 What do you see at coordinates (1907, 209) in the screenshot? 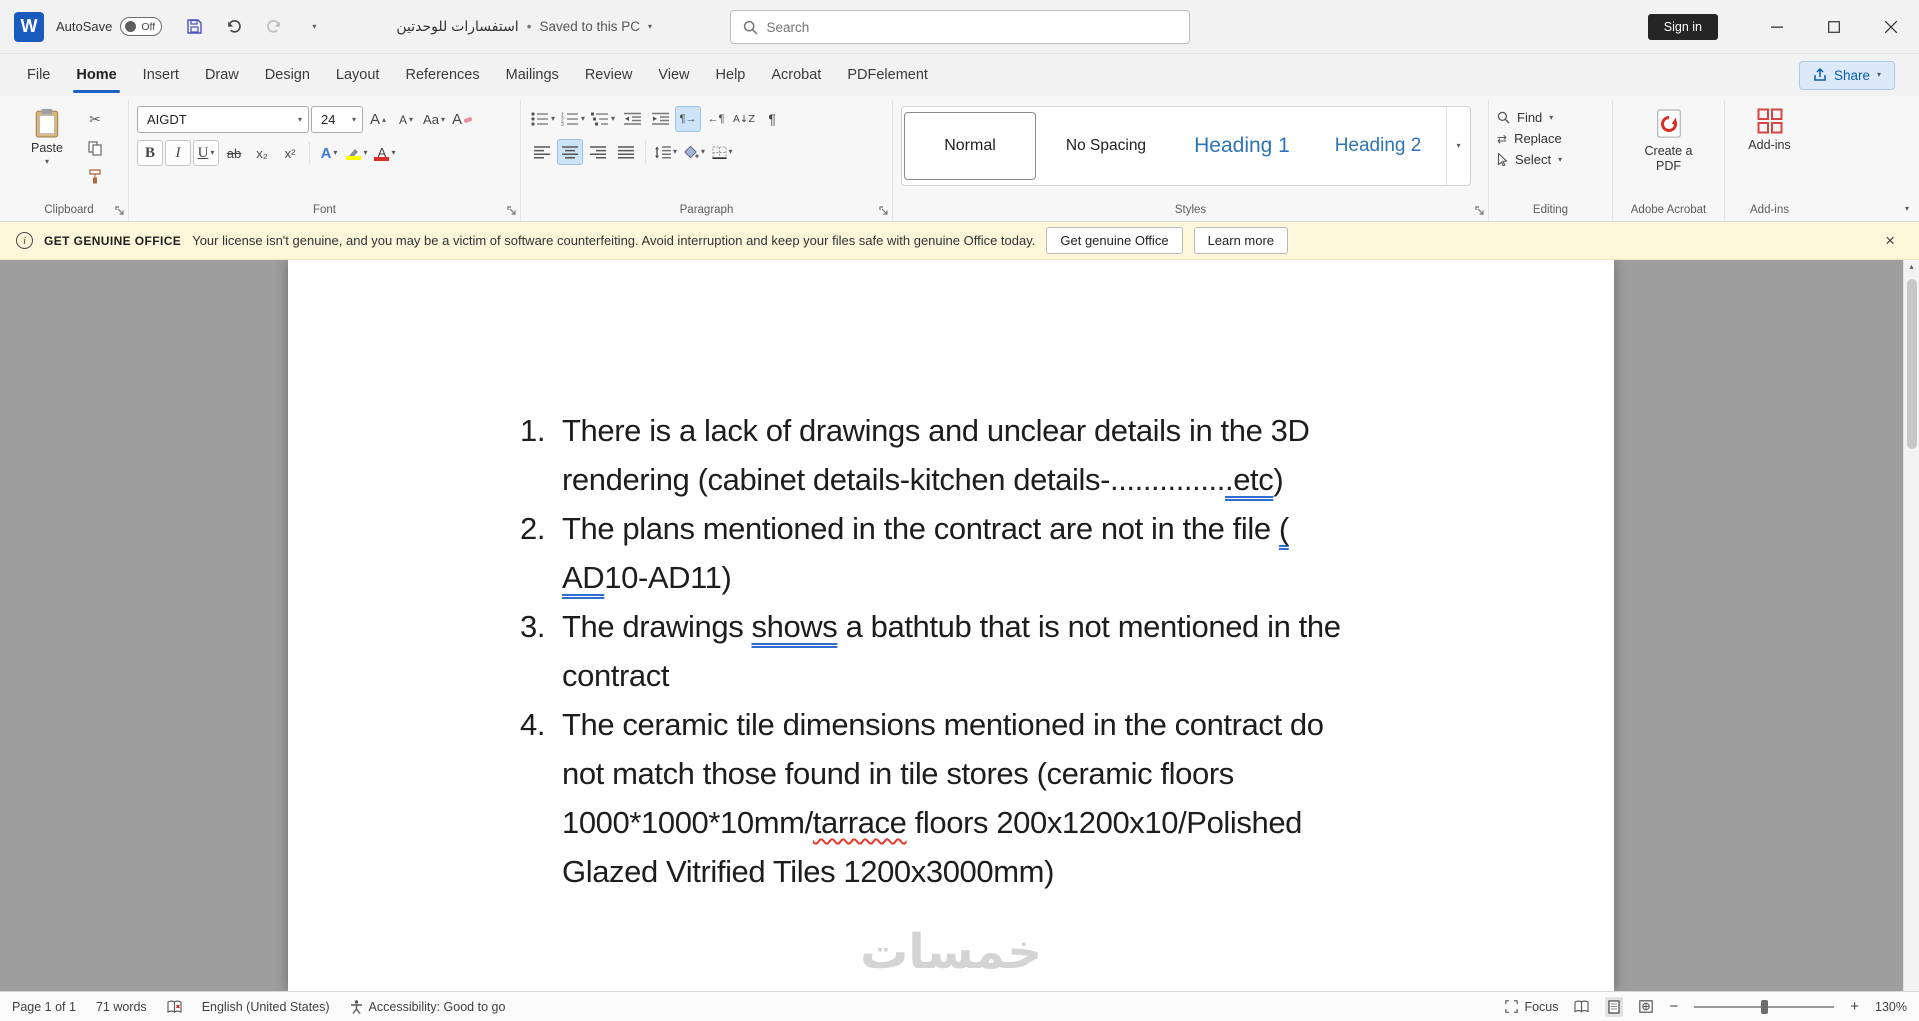
I see `collapse-ribbon-button: ▾` at bounding box center [1907, 209].